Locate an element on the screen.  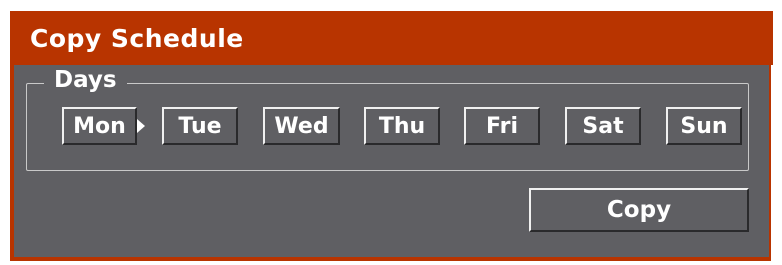
day-button-sun: Sun is located at coordinates (704, 126).